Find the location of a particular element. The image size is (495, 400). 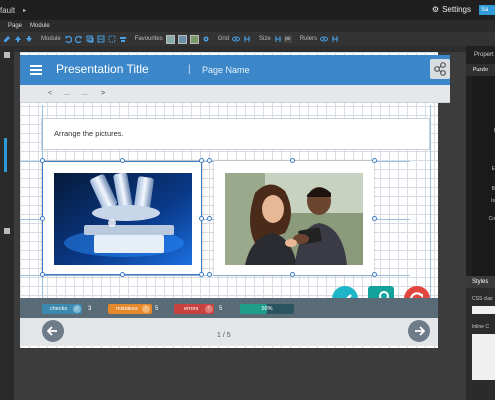

left-panel is located at coordinates (7, 223).